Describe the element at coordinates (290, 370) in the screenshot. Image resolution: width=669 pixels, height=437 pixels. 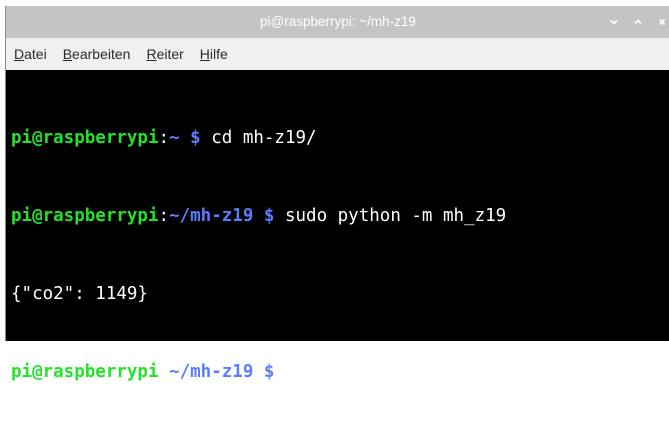
I see `terminal-cursor` at that location.